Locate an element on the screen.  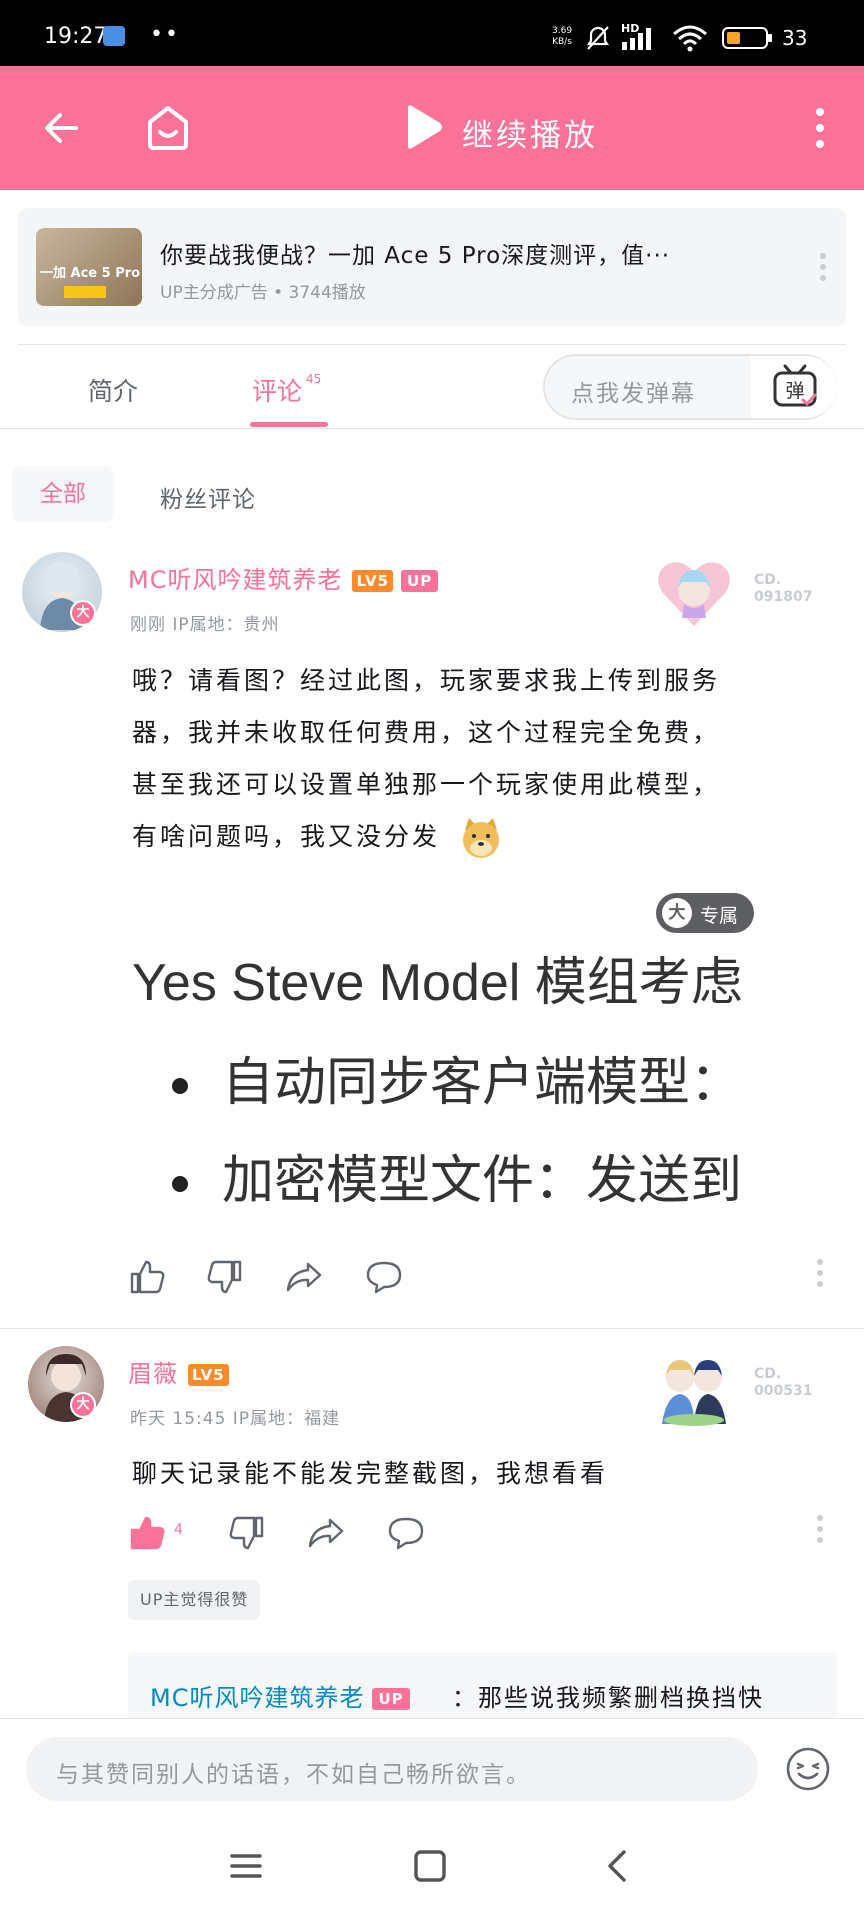
back-chevron-icon is located at coordinates (618, 1866).